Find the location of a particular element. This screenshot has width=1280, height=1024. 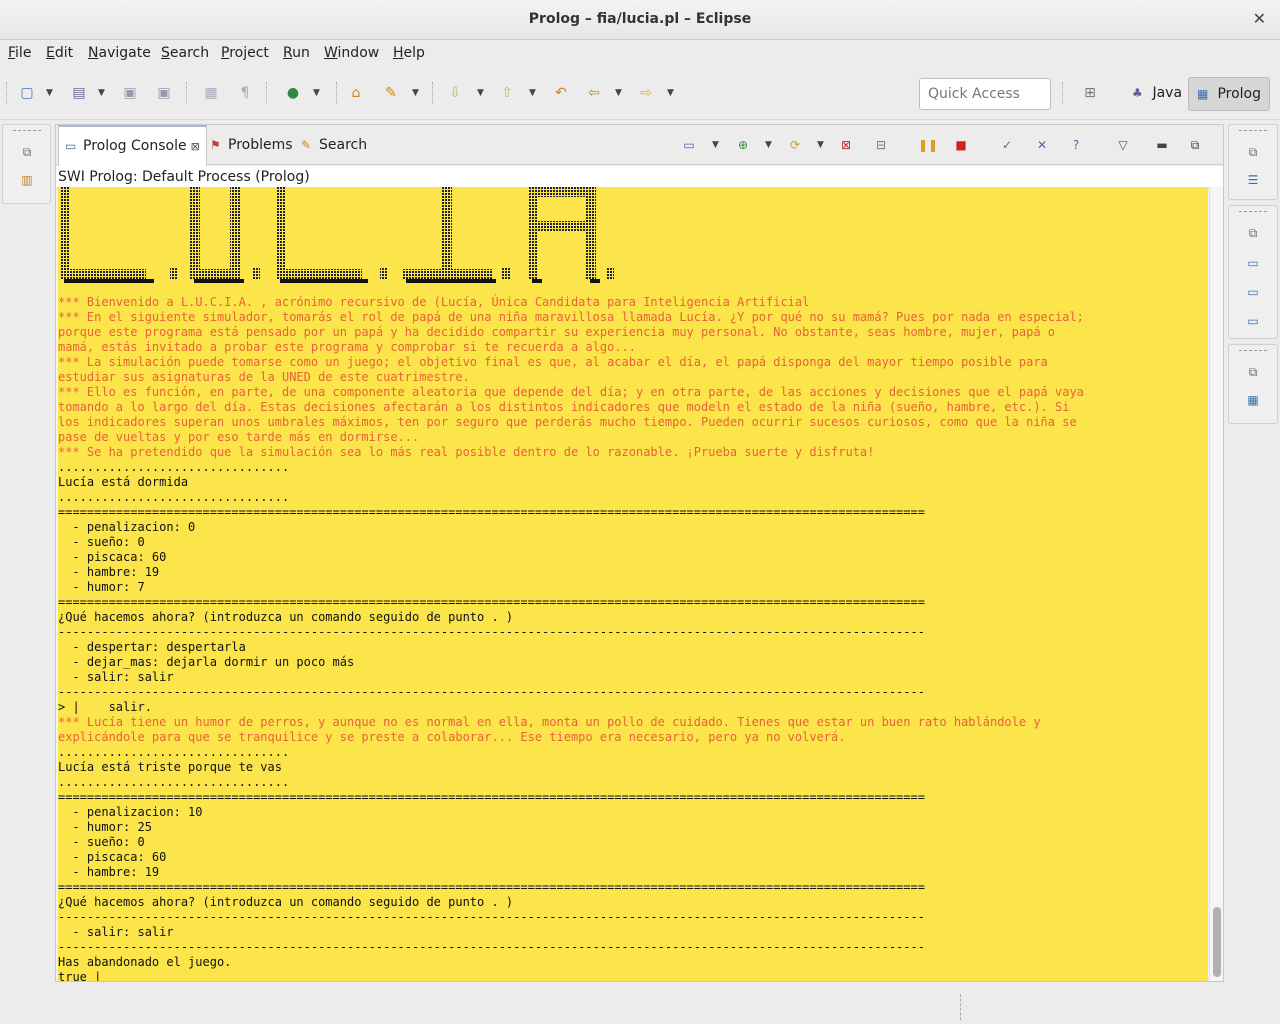

close-icon: ✕ is located at coordinates (1259, 18).